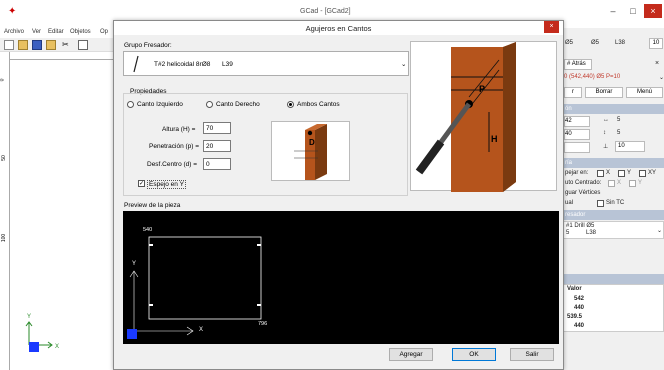 This screenshot has height=370, width=664. Describe the element at coordinates (642, 173) in the screenshot. I see `mirror-xy-checkbox` at that location.